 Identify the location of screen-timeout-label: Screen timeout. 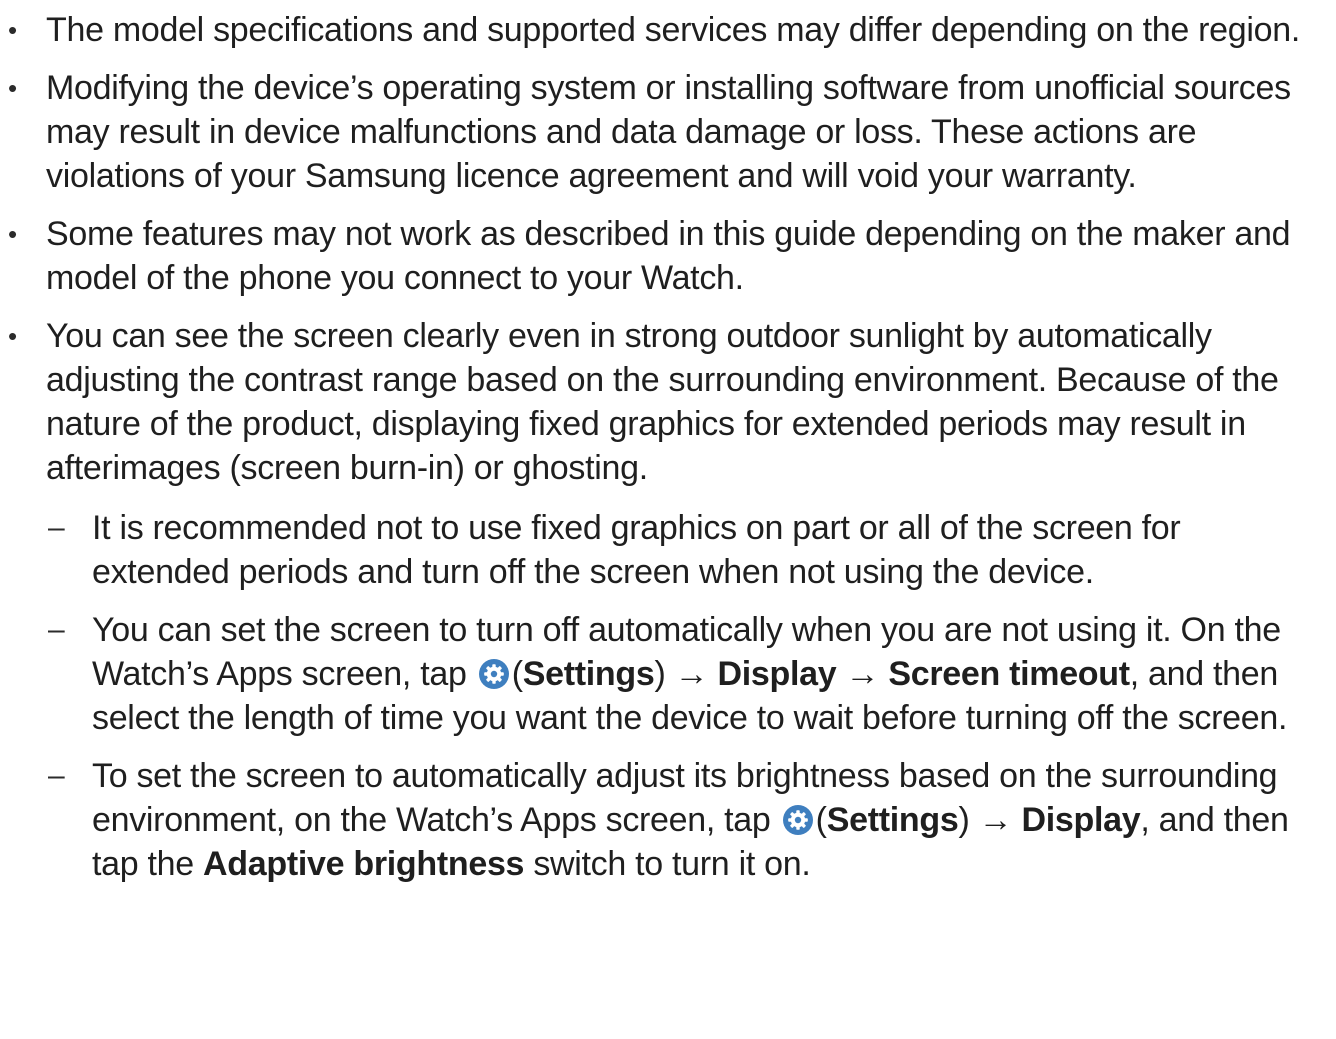
(1009, 674).